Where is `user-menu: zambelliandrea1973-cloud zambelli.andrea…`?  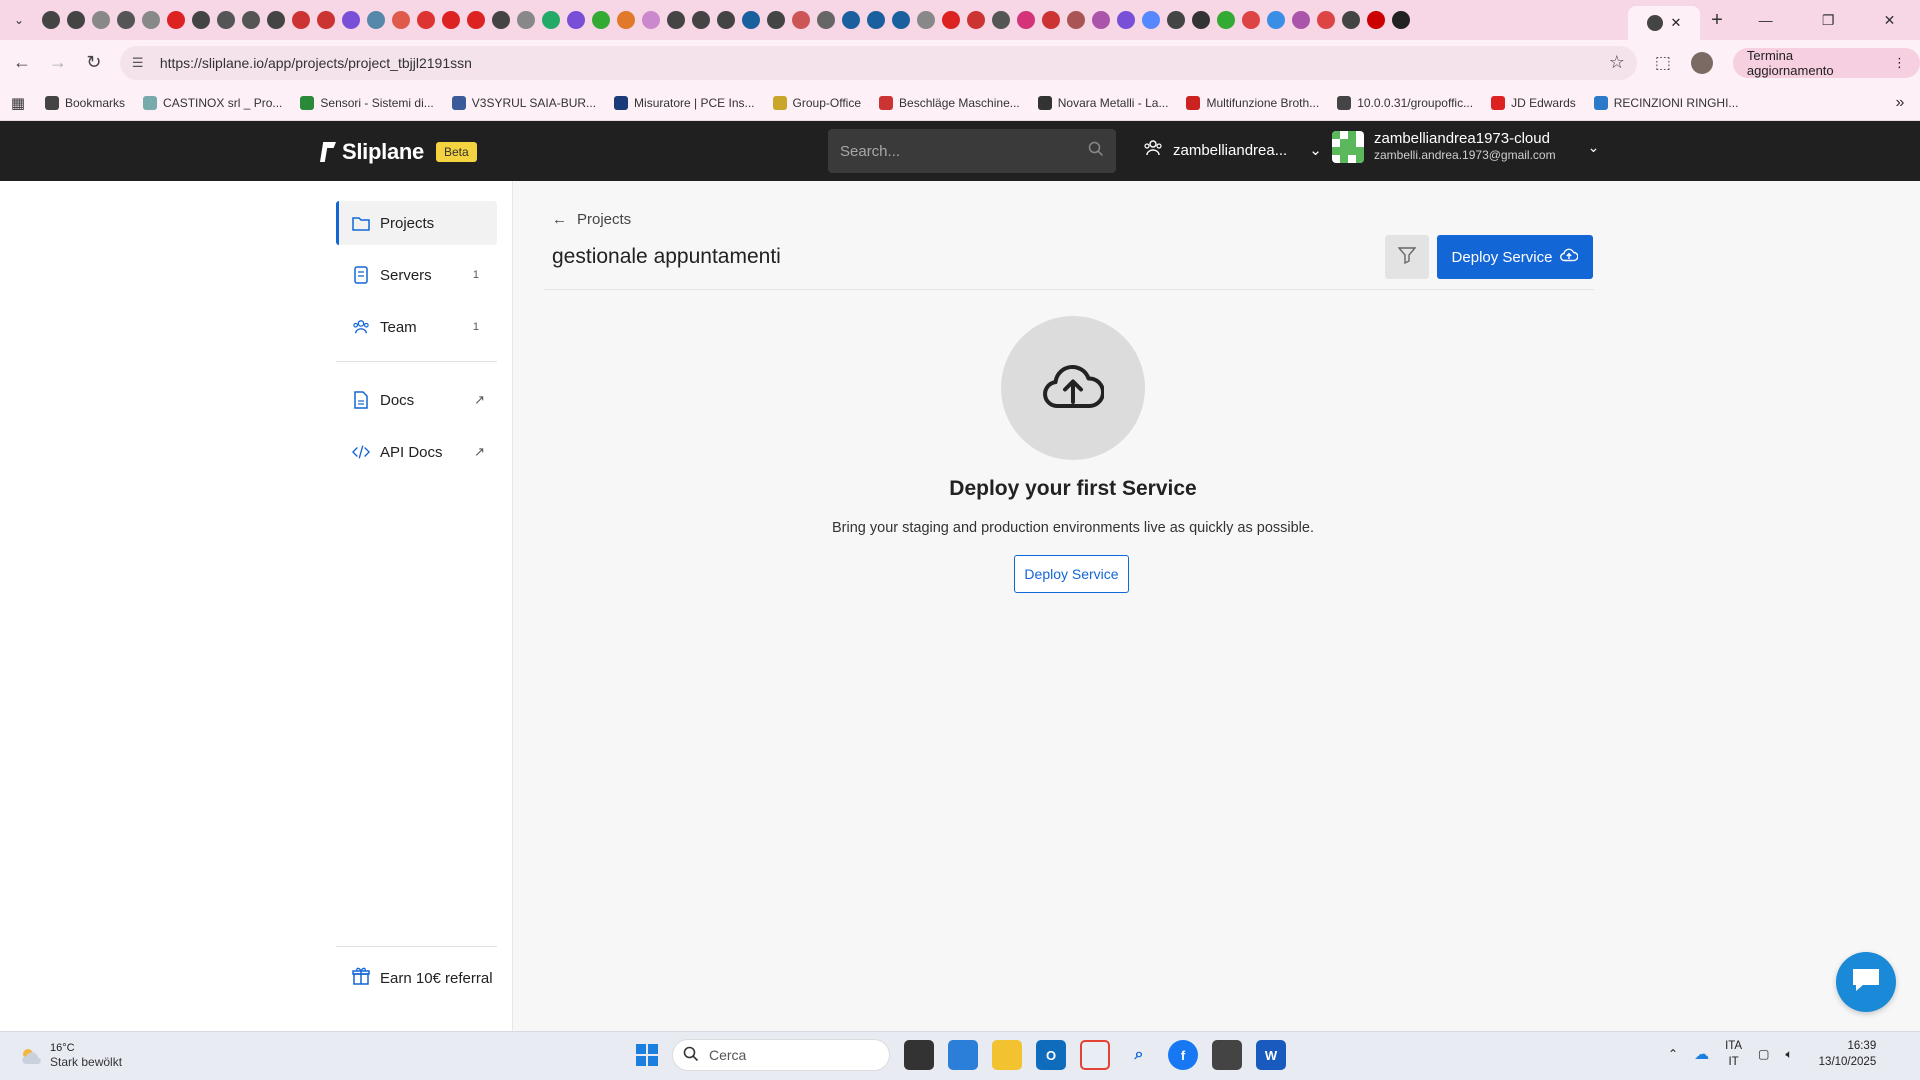
user-menu: zambelliandrea1973-cloud zambelli.andrea… is located at coordinates (1465, 147).